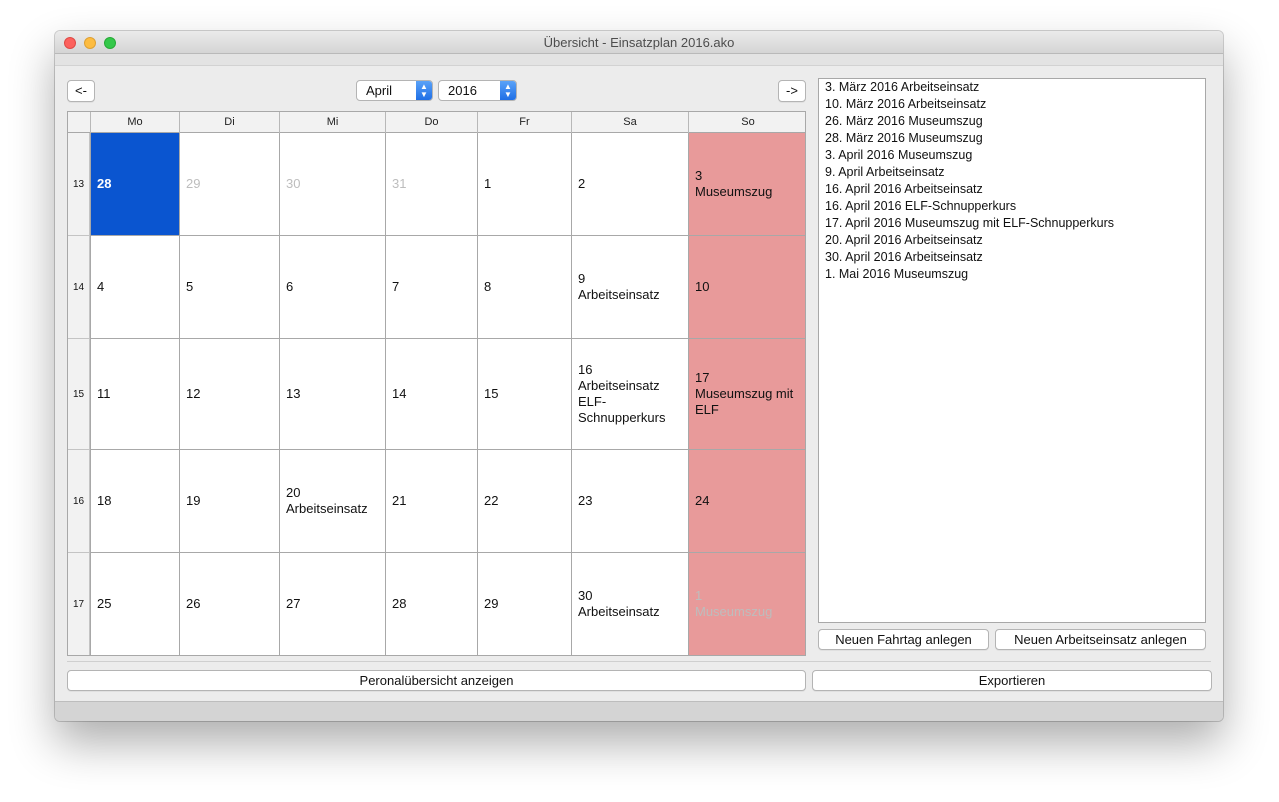 Image resolution: width=1279 pixels, height=802 pixels. Describe the element at coordinates (1012, 257) in the screenshot. I see `event-list-item: 30. April 2016 Arbeitseinsatz` at that location.